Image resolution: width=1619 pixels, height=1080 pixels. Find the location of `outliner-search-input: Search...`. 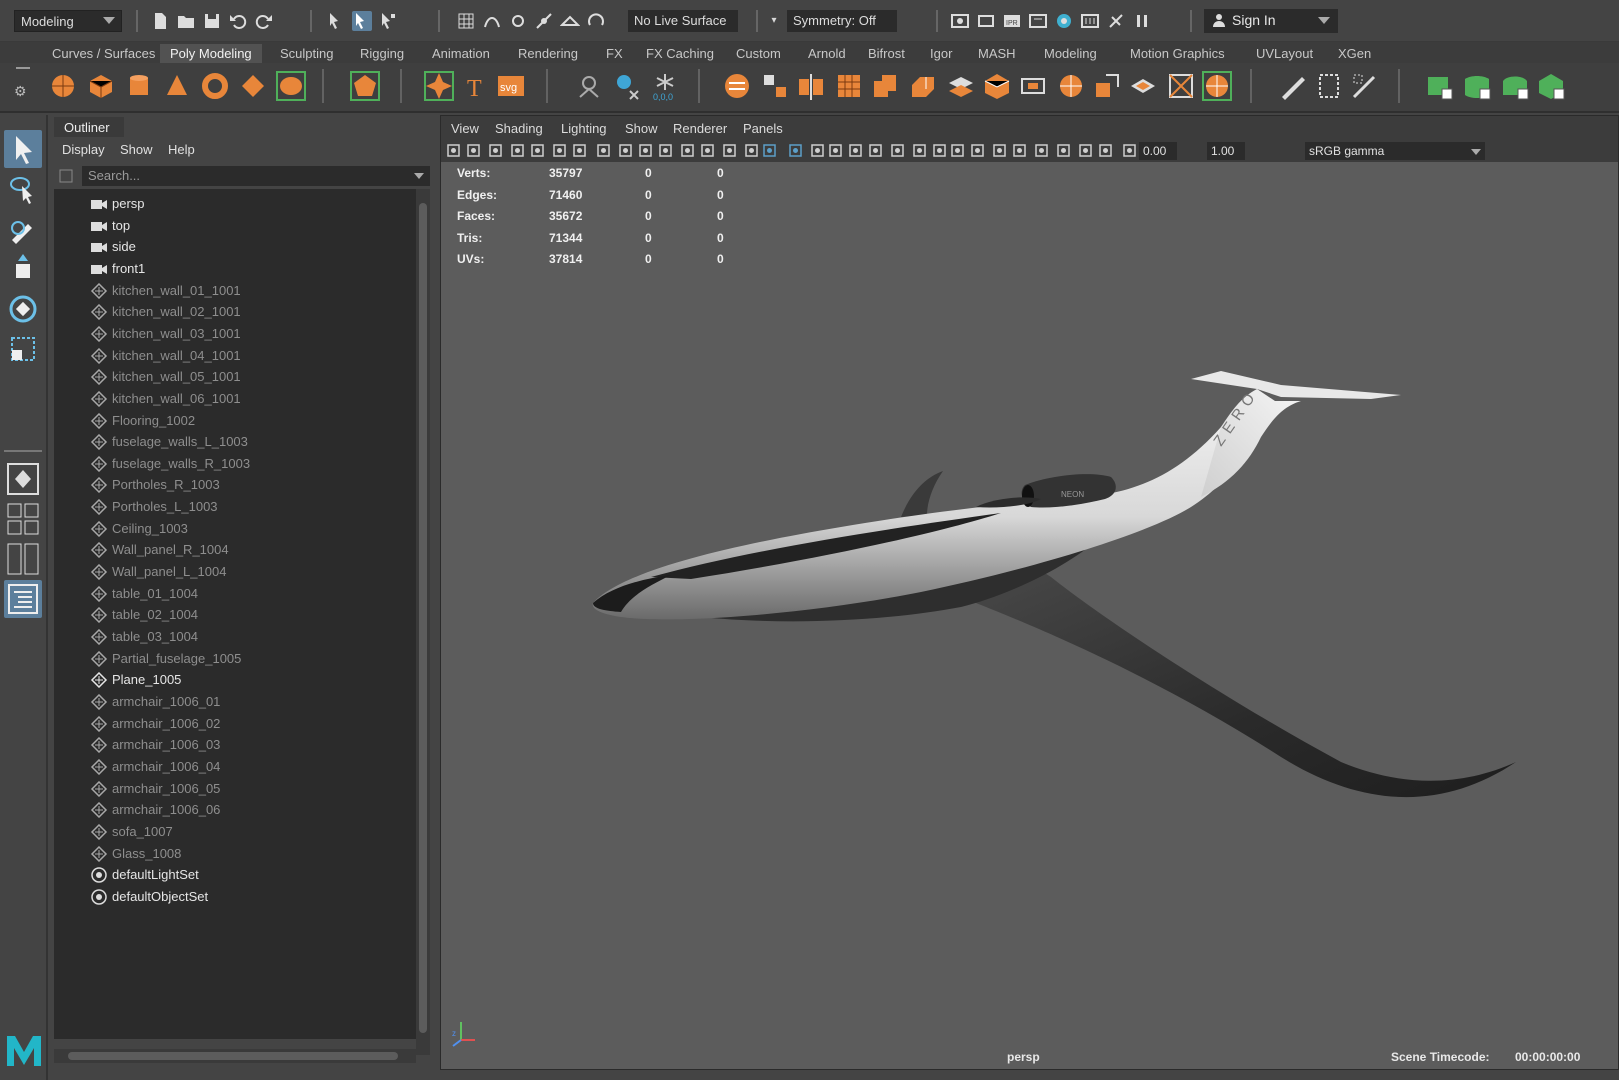

outliner-search-input: Search... is located at coordinates (256, 176).